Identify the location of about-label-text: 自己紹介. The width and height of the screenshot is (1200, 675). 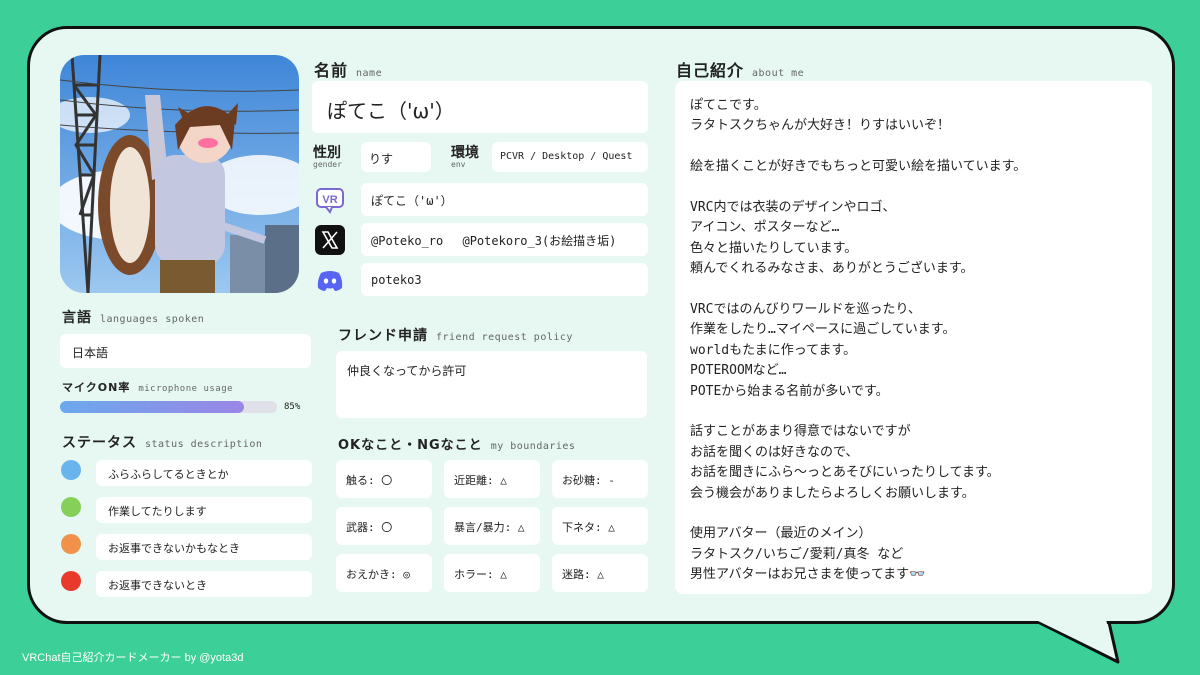
(710, 70).